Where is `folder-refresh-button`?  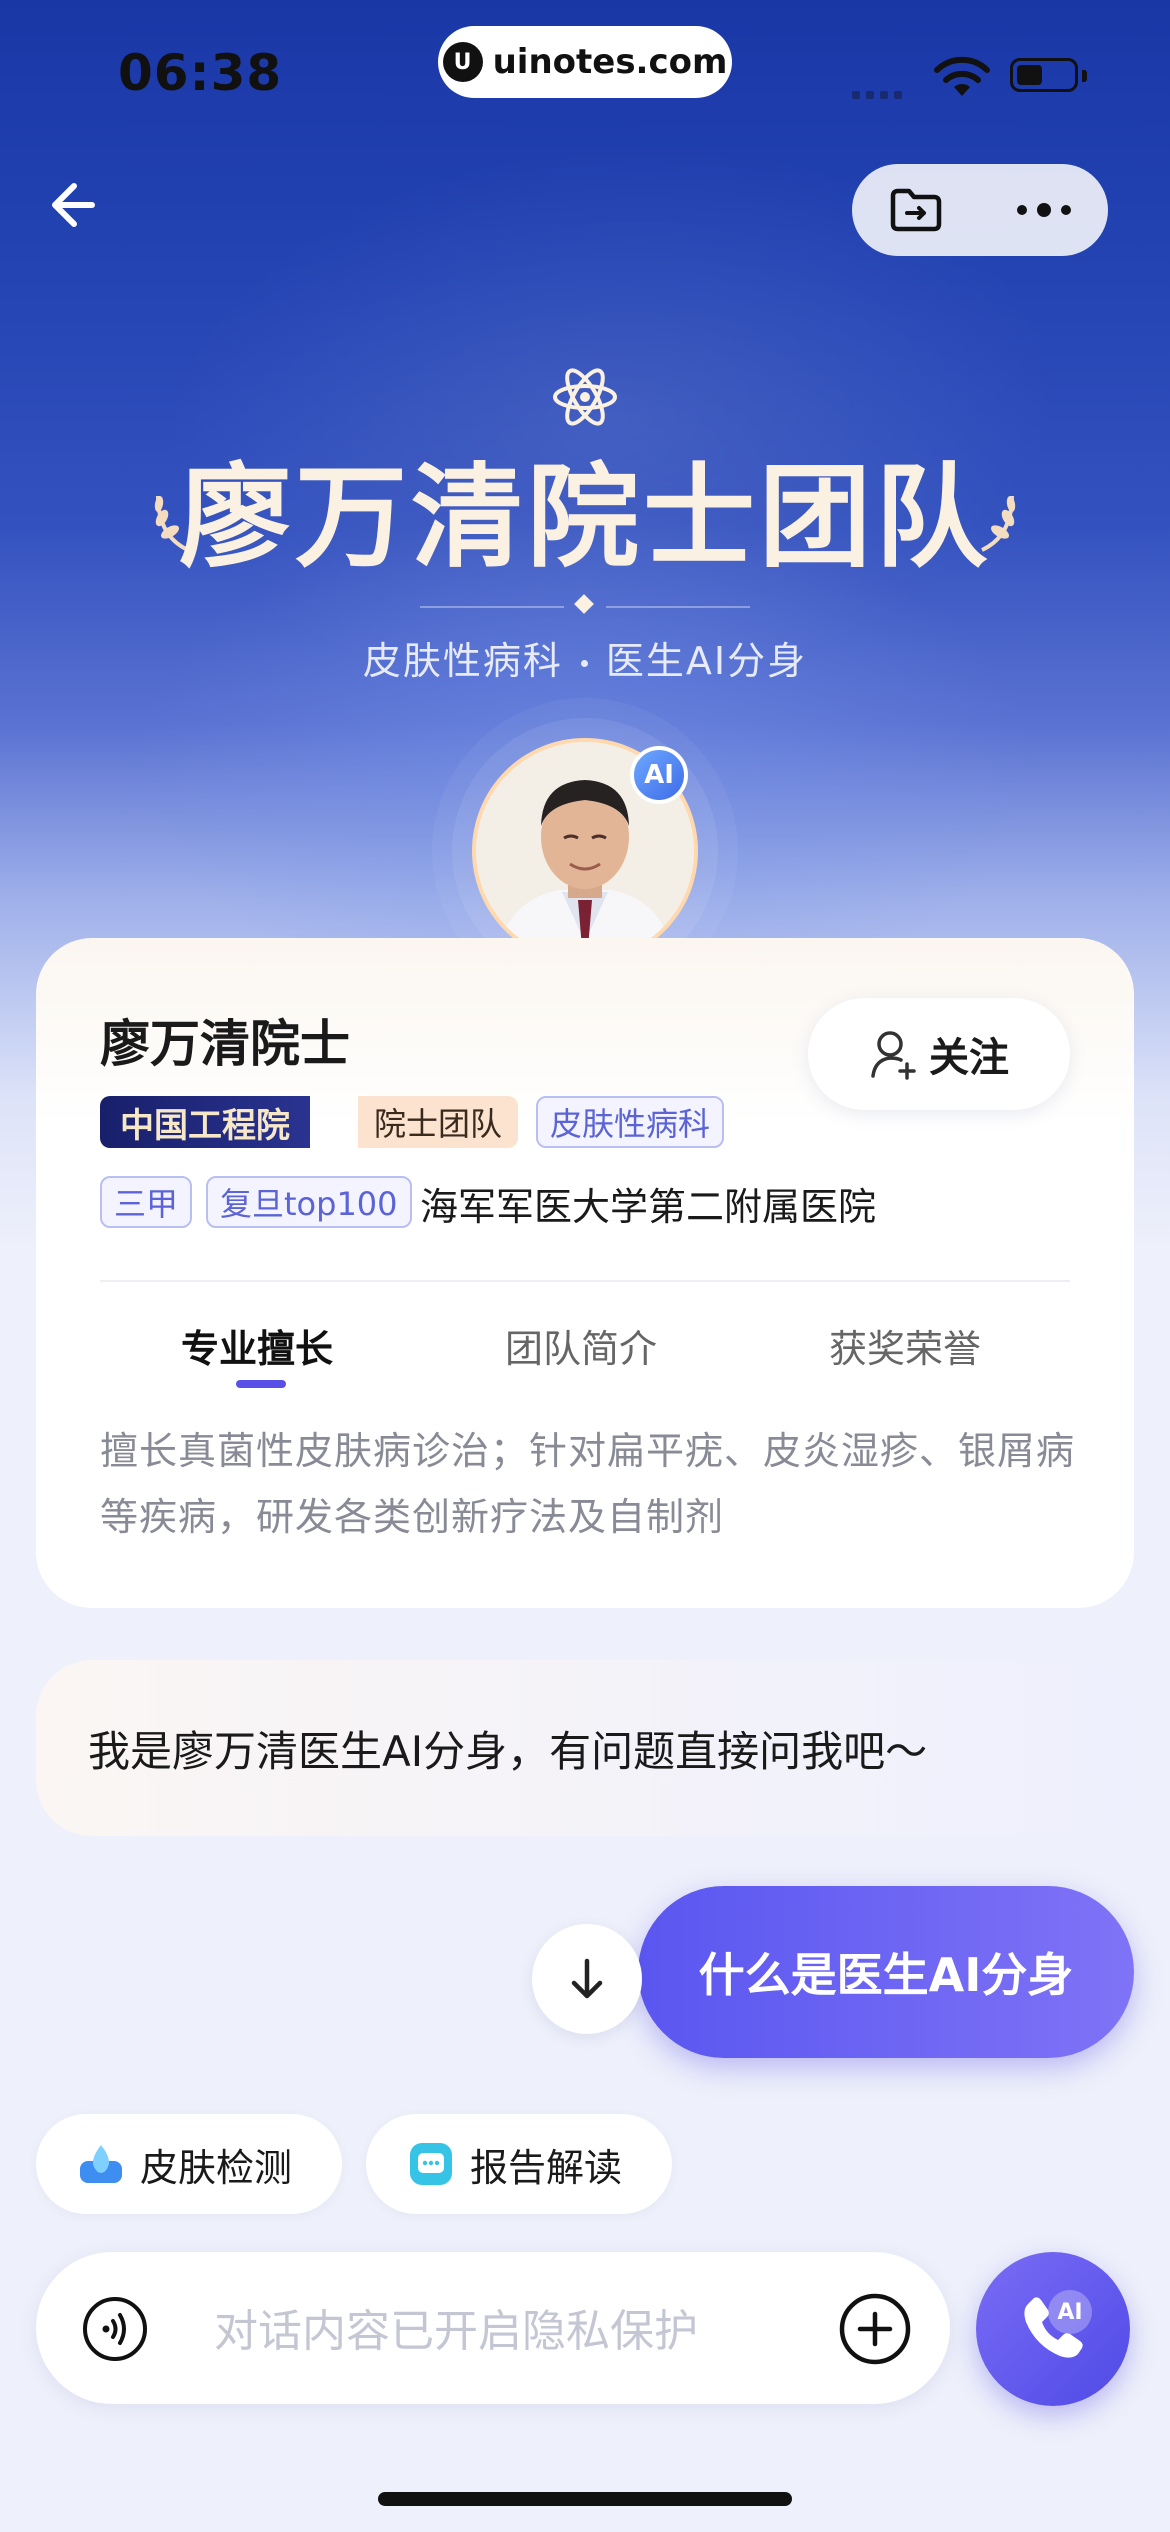 folder-refresh-button is located at coordinates (916, 210).